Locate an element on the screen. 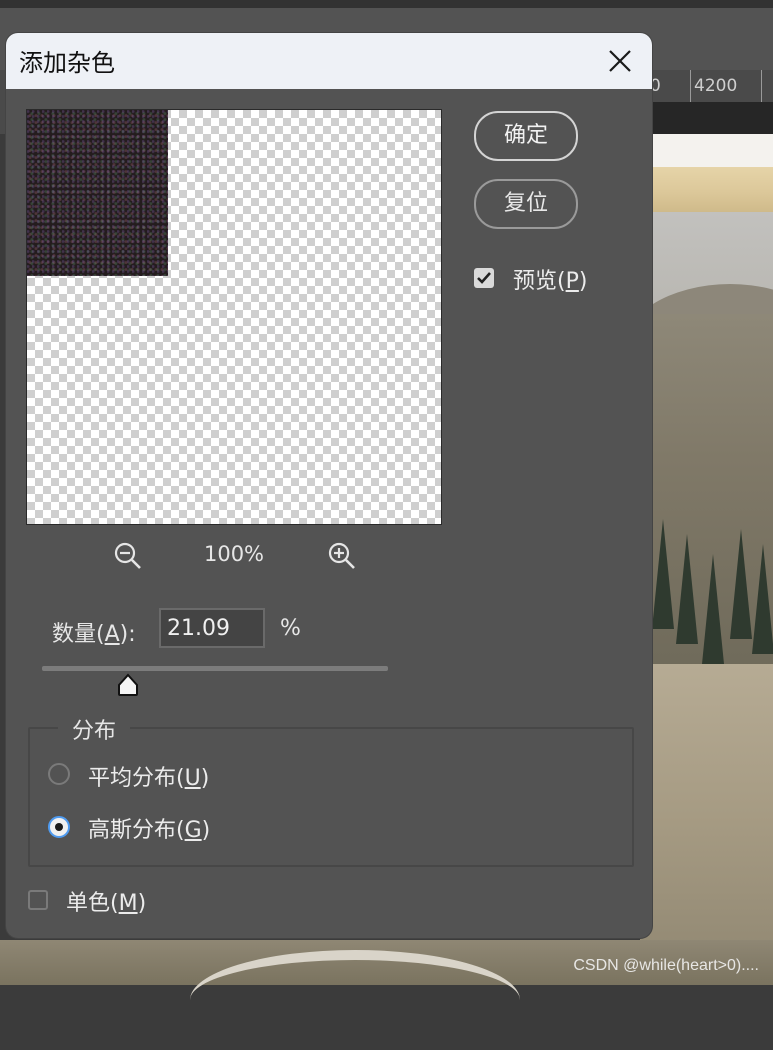  amount-slider-track is located at coordinates (215, 668).